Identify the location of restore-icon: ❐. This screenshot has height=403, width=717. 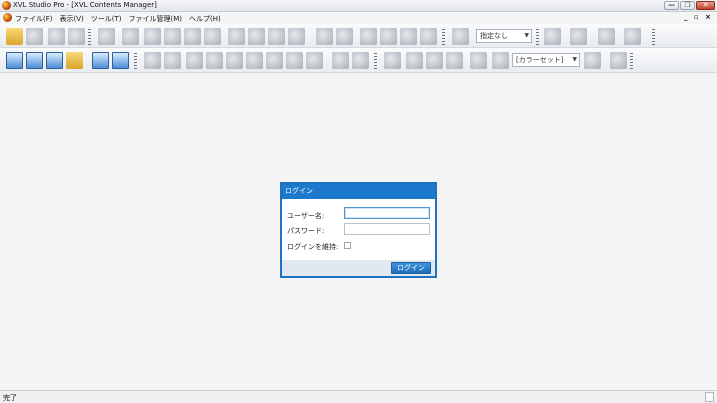
(687, 5).